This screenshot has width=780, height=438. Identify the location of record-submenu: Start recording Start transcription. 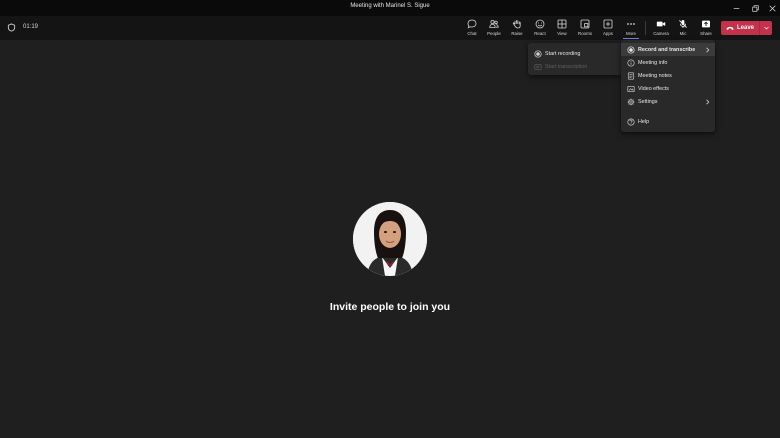
(575, 59).